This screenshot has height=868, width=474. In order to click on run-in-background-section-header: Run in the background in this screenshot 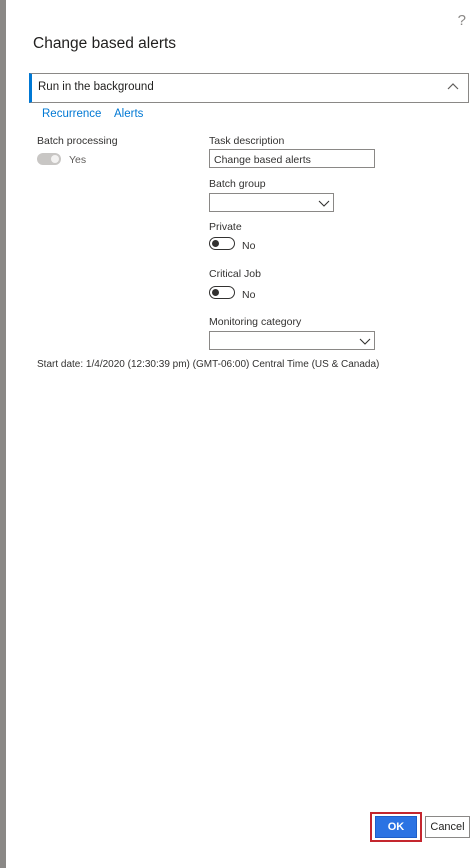, I will do `click(249, 88)`.